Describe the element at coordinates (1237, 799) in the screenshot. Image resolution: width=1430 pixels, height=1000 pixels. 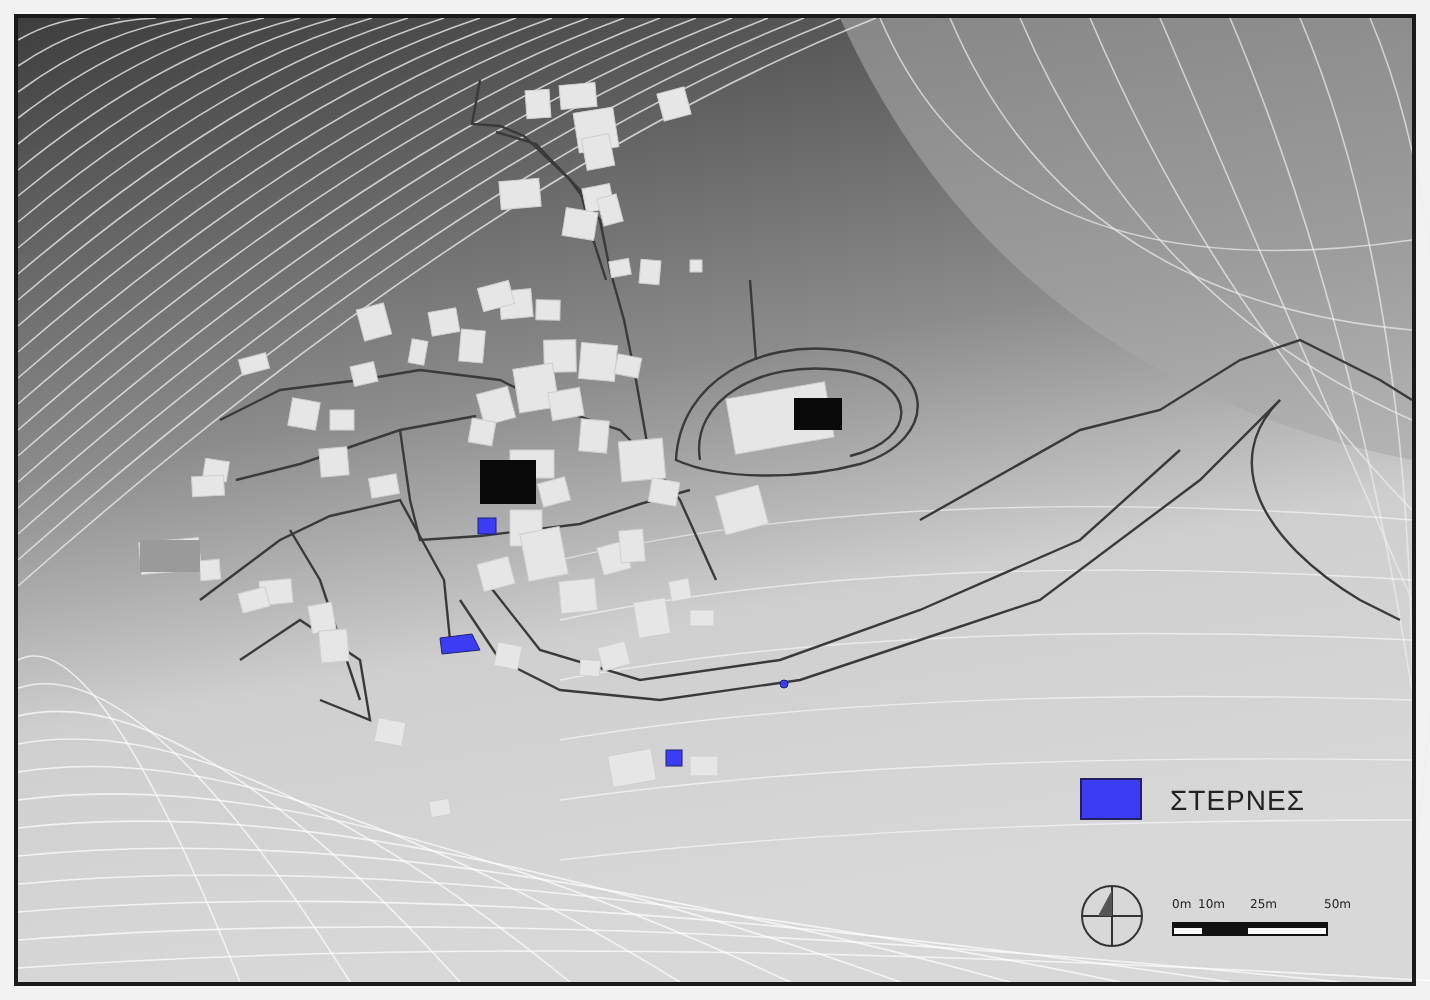
I see `legend-label: ΣΤΕΡΝΕΣ` at that location.